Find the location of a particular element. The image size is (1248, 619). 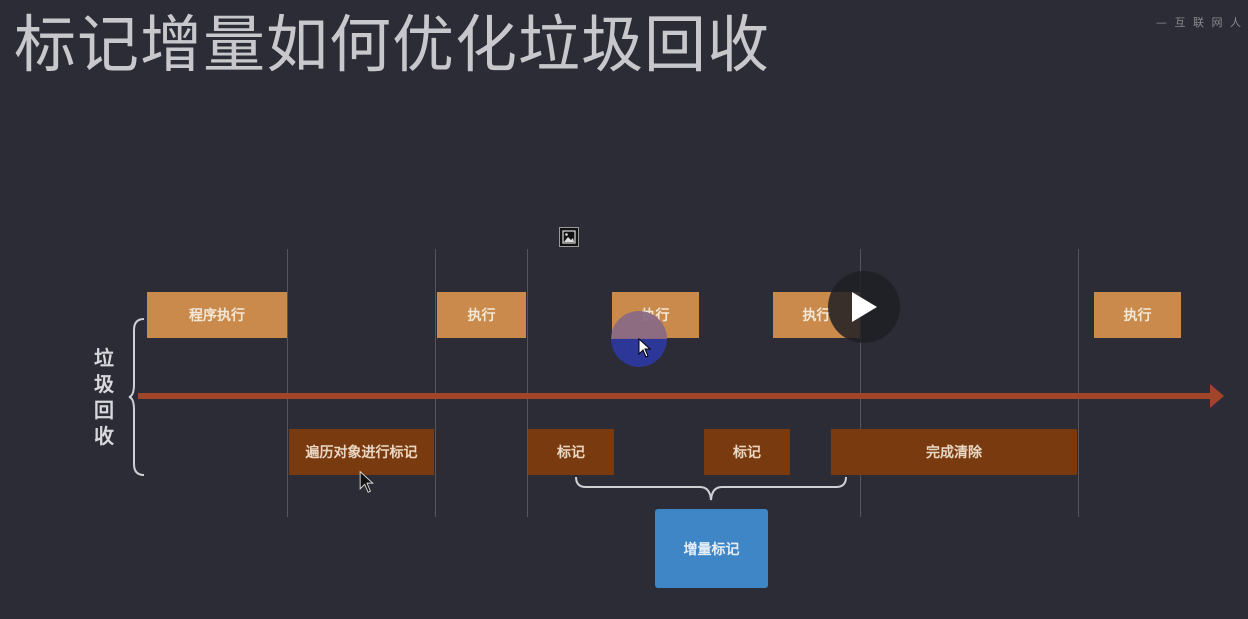

slide-title: 标记增量如何优化垃圾回收 is located at coordinates (392, 44).